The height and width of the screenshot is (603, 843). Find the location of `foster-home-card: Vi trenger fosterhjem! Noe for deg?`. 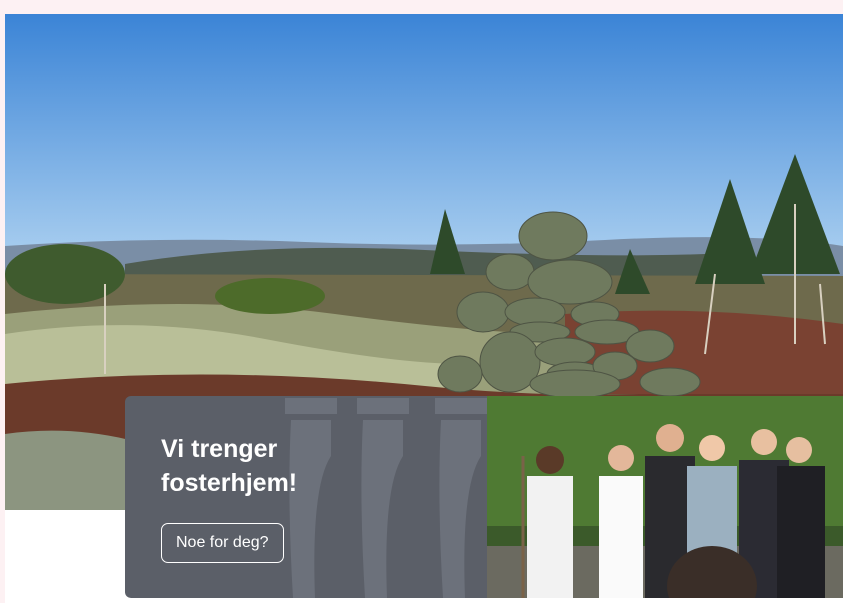

foster-home-card: Vi trenger fosterhjem! Noe for deg? is located at coordinates (306, 497).